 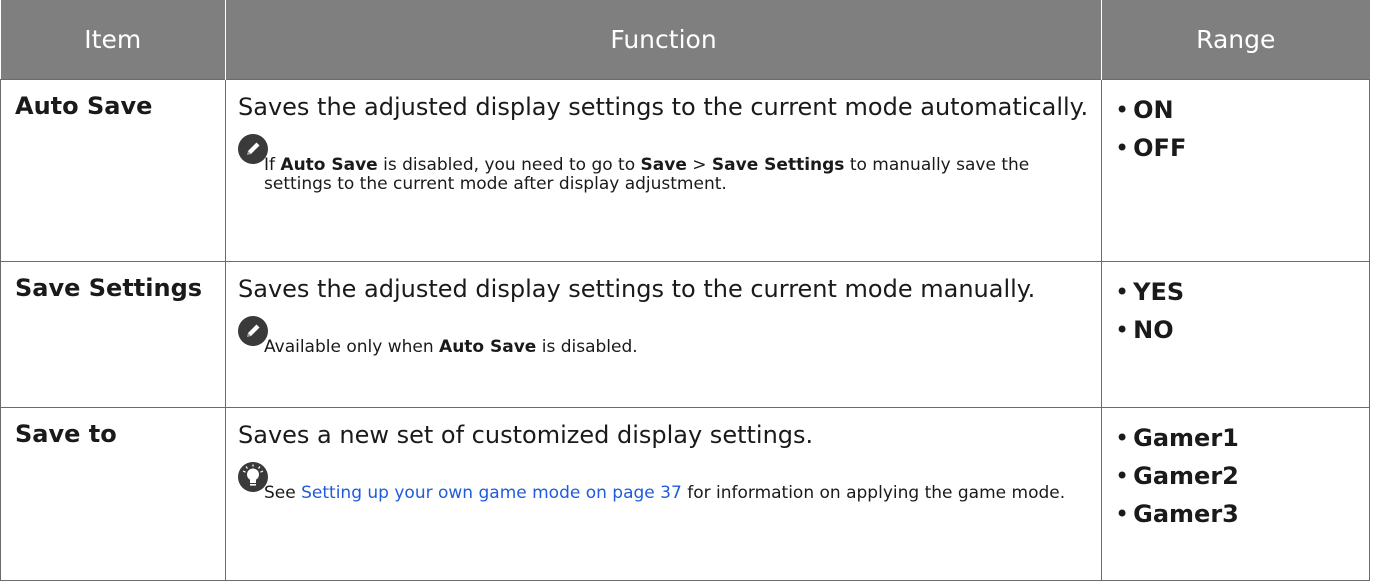 I want to click on item-cell: Auto Save, so click(x=113, y=170).